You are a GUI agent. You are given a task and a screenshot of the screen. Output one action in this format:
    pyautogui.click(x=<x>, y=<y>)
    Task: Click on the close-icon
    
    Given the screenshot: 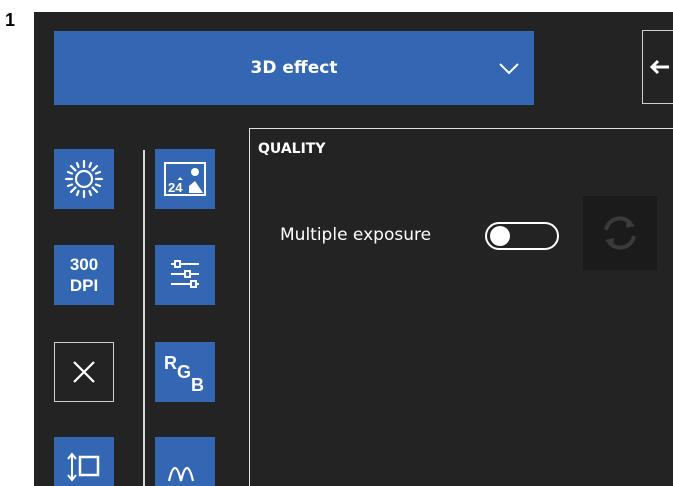 What is the action you would take?
    pyautogui.click(x=84, y=372)
    